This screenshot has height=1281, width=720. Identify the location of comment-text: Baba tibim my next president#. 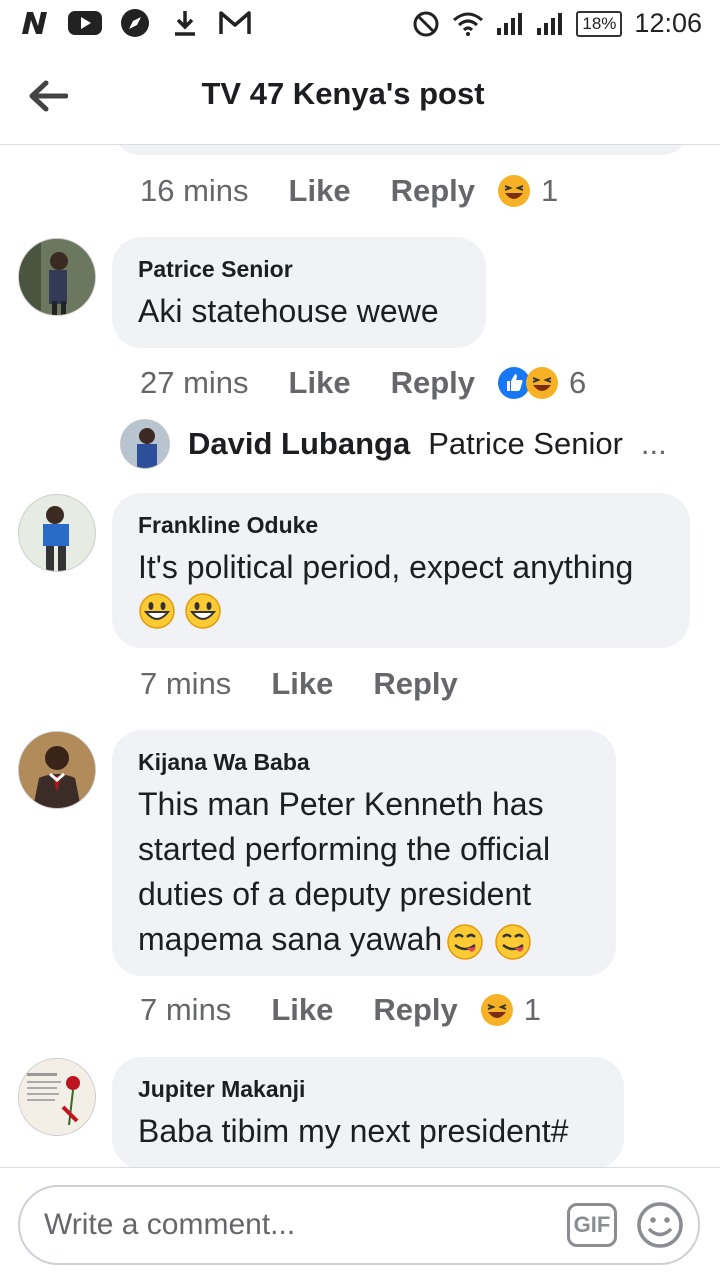
(353, 1131).